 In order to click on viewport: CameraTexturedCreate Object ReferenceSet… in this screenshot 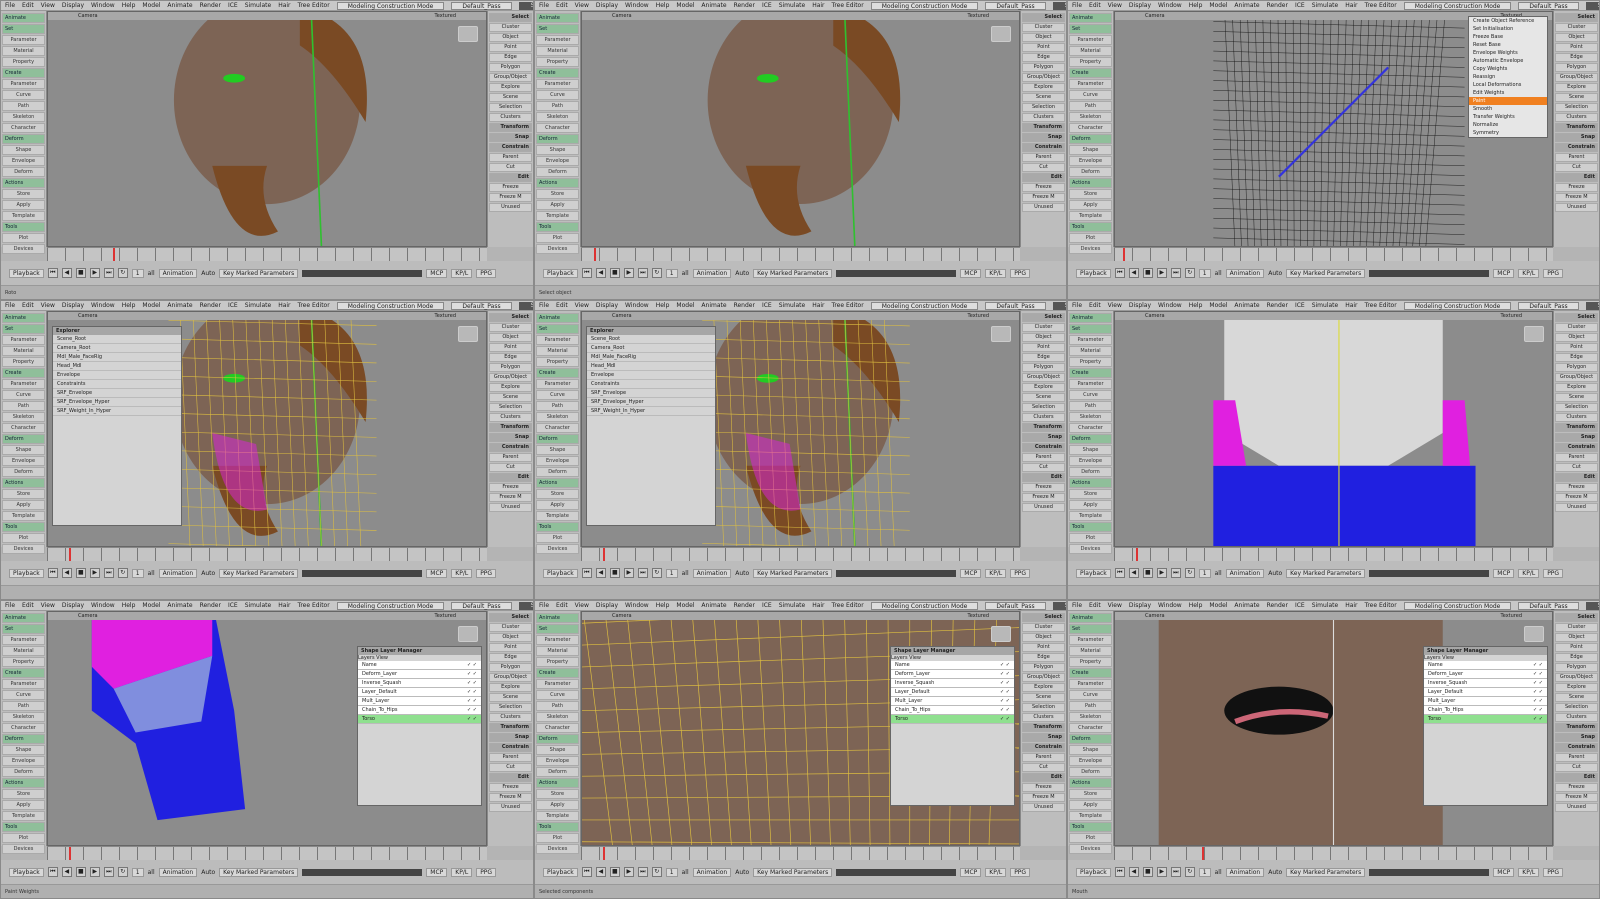, I will do `click(1333, 129)`.